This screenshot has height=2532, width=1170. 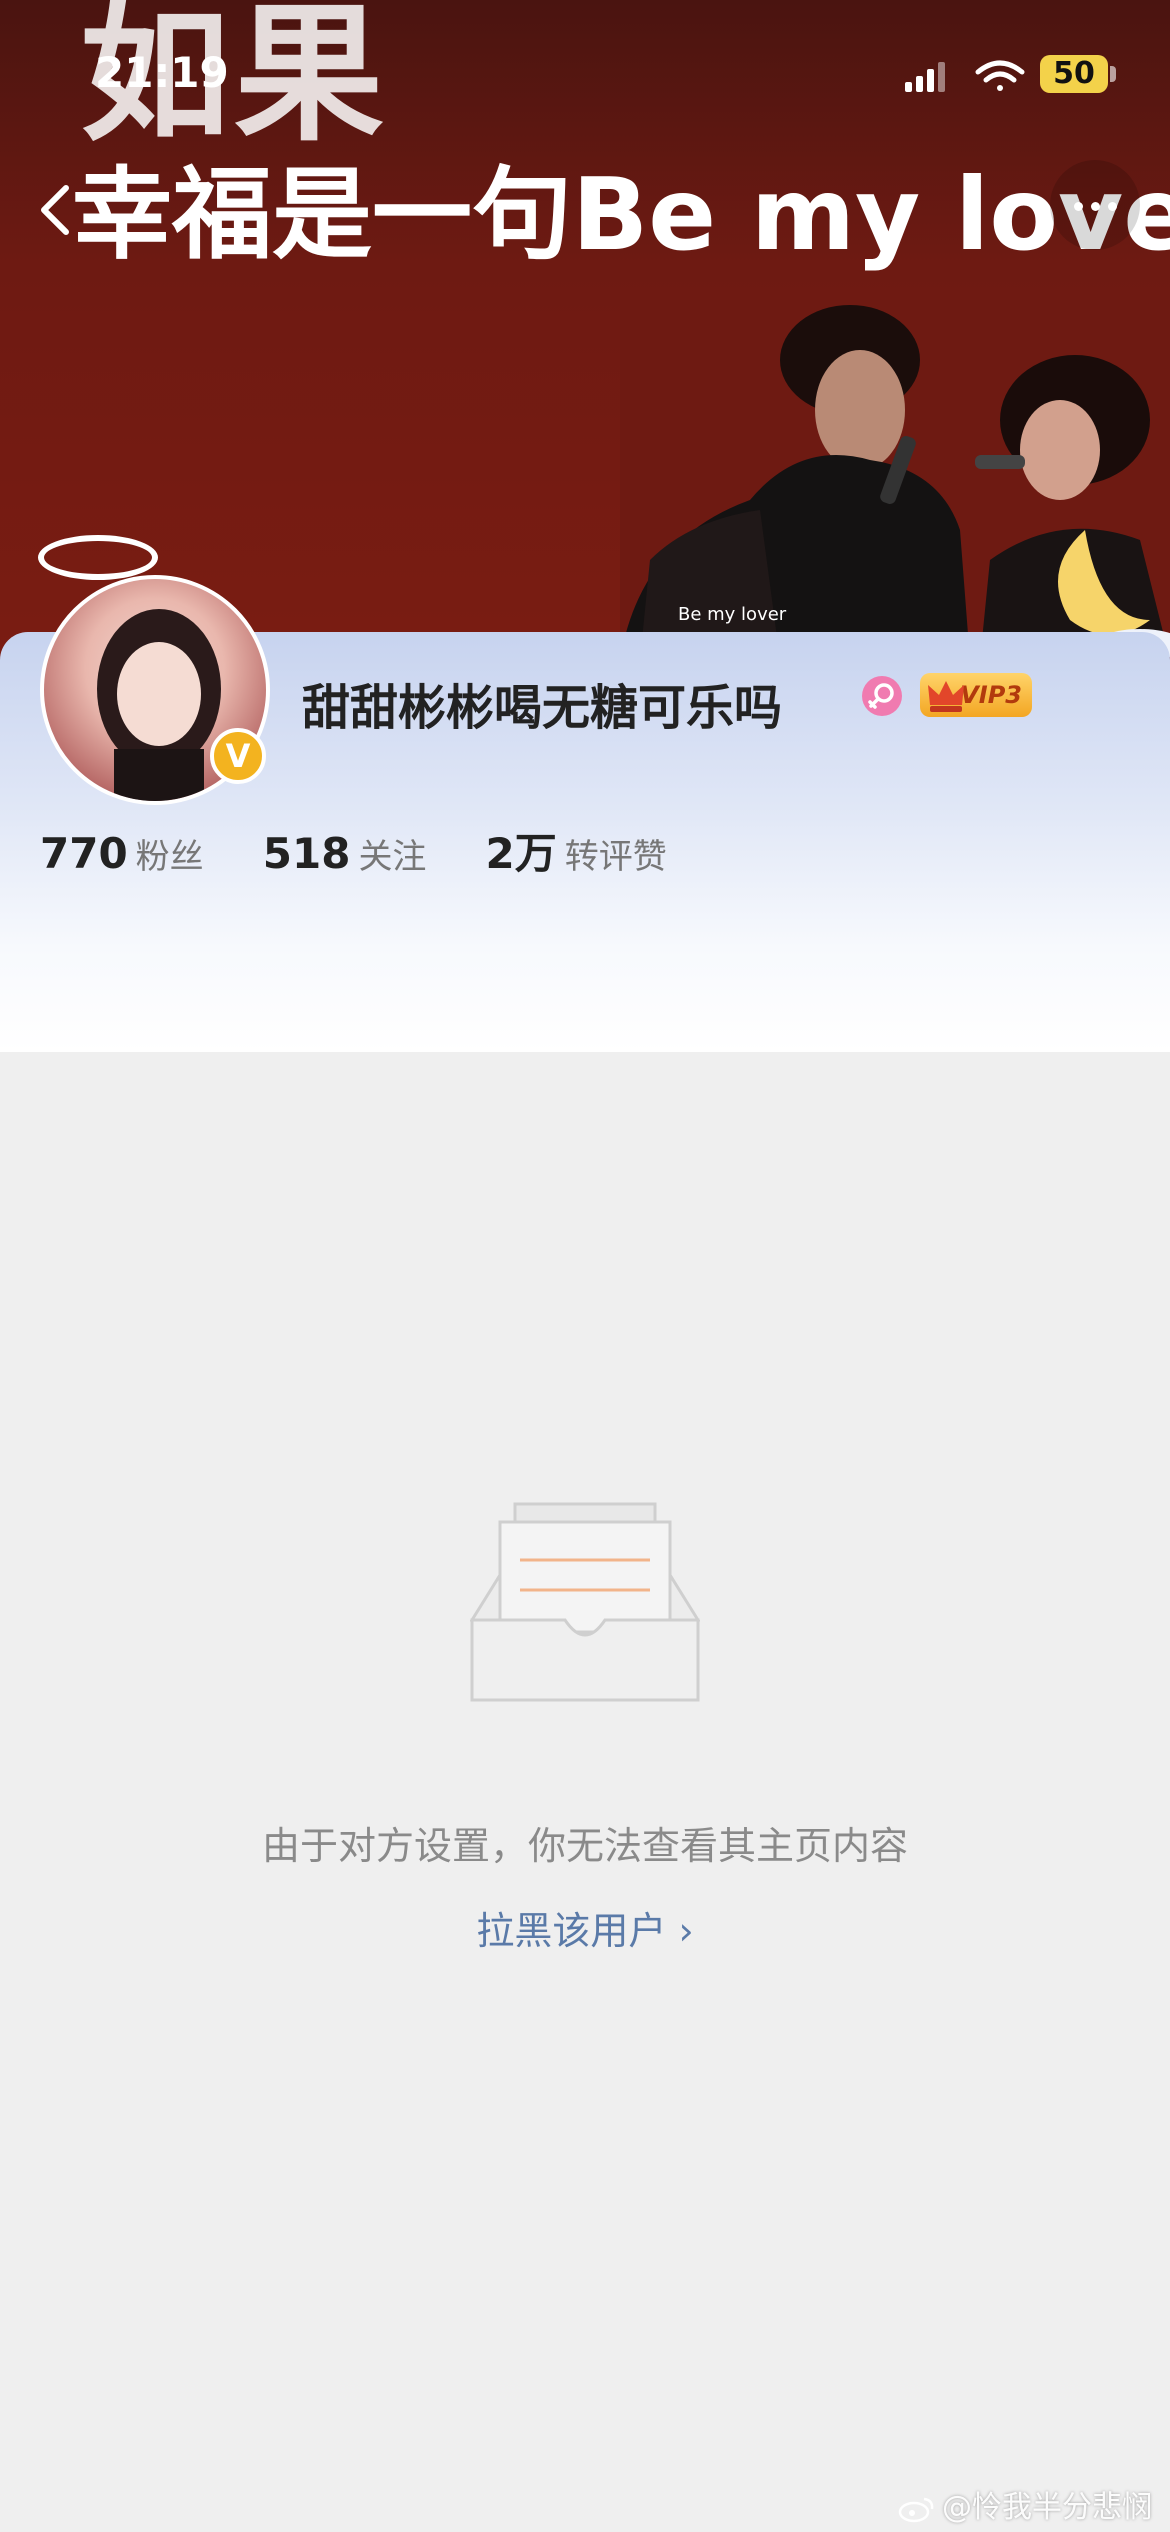 I want to click on profile-stats: 770 粉丝 518 关注 2万 转评赞, so click(x=380, y=850).